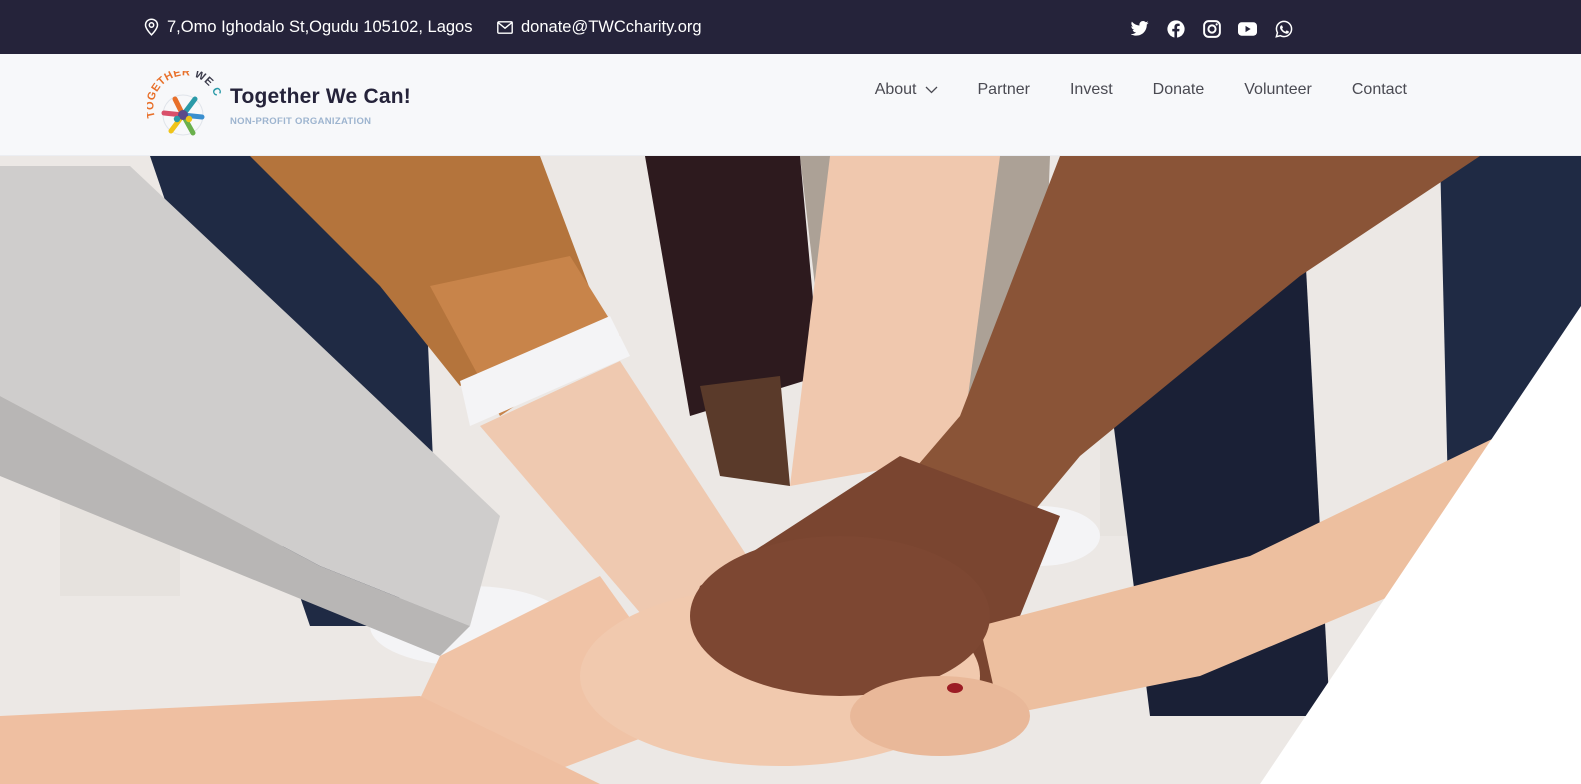 This screenshot has height=784, width=1581. What do you see at coordinates (1283, 28) in the screenshot?
I see `whatsapp-icon` at bounding box center [1283, 28].